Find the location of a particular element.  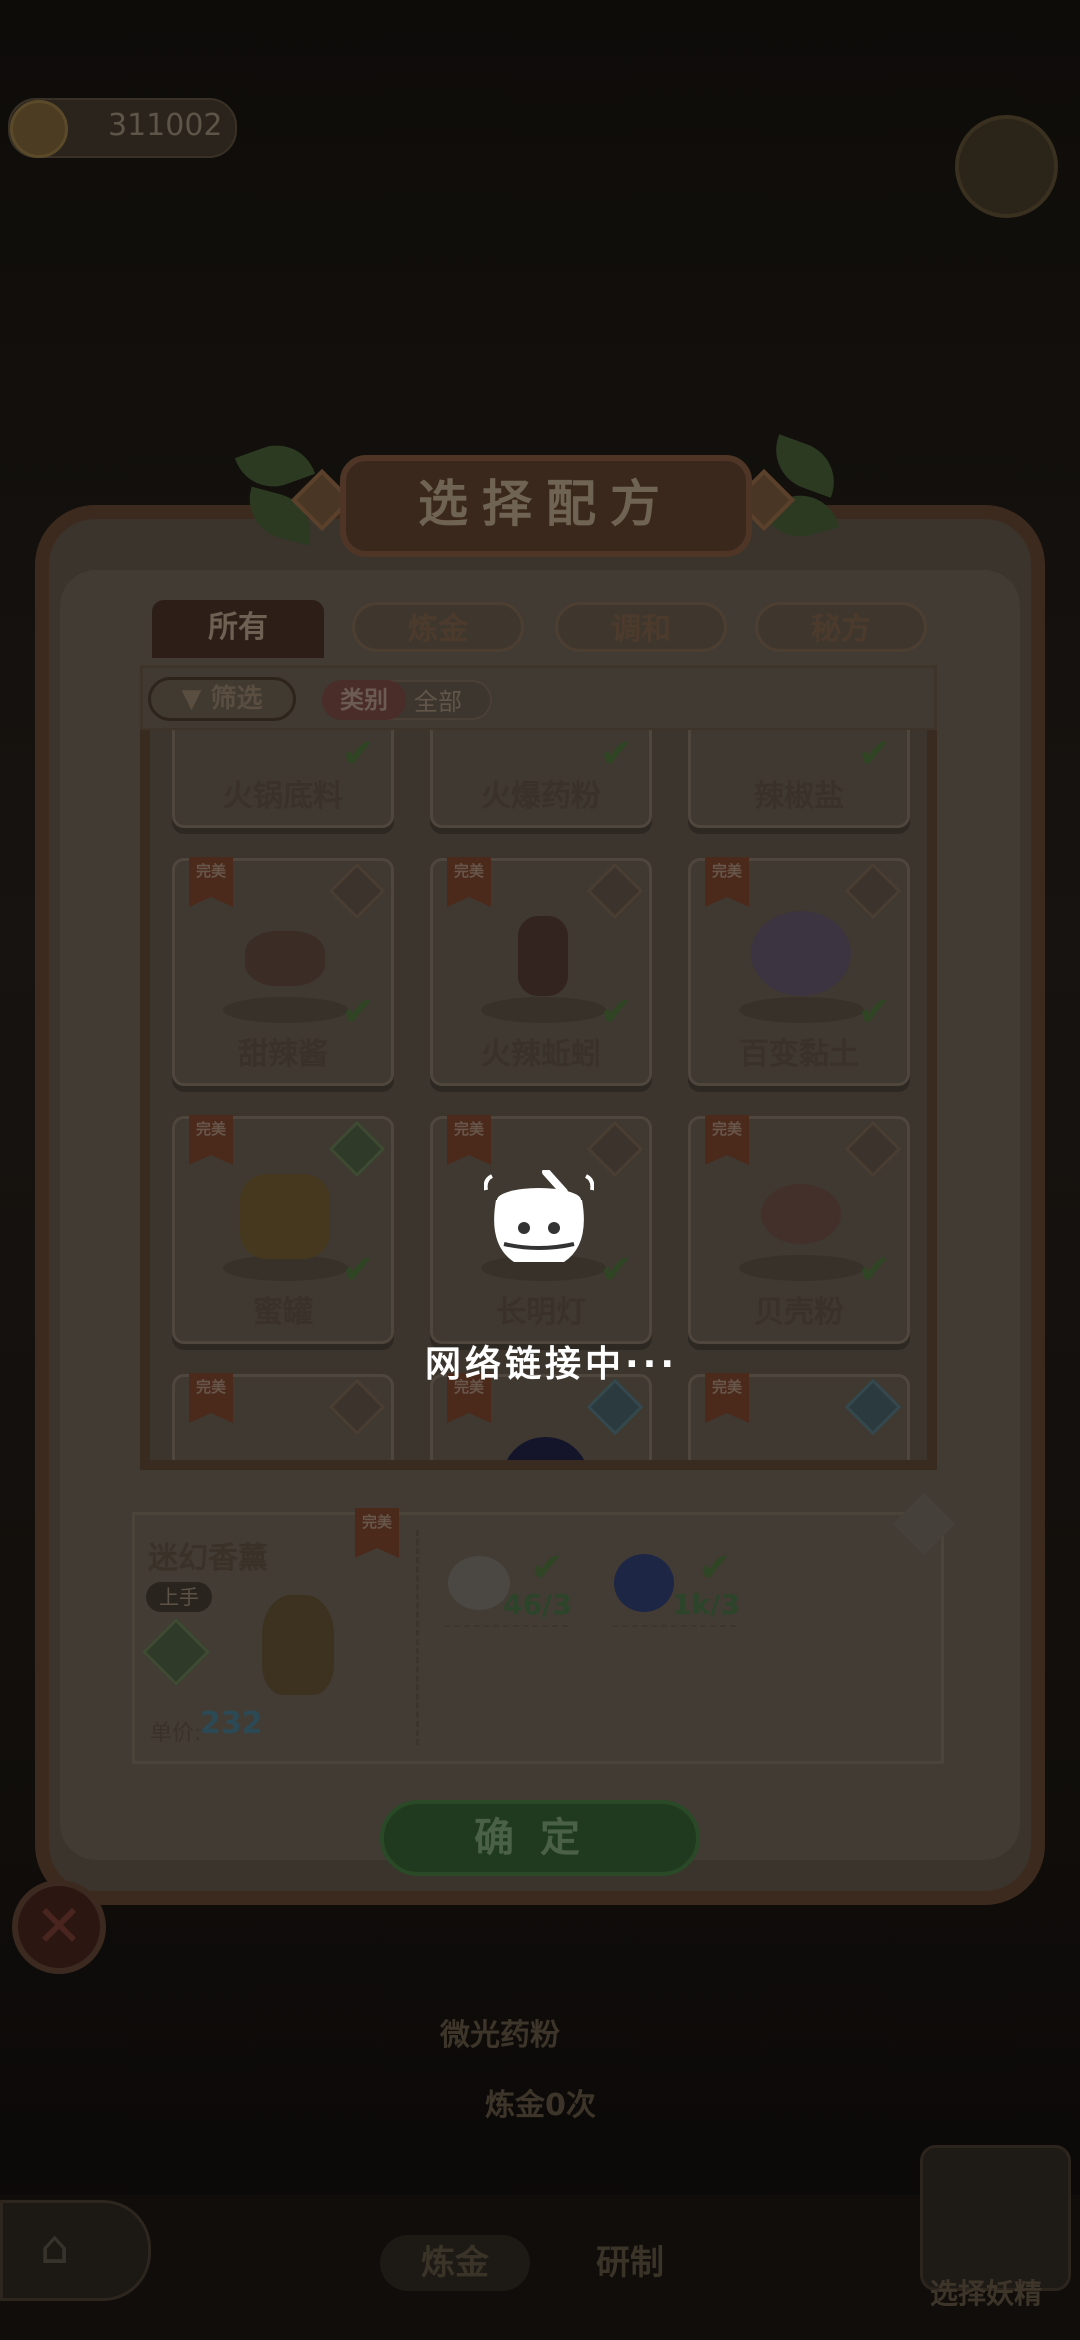

recipe-card: 完美 ✔ 火辣蚯蚓 is located at coordinates (541, 971).